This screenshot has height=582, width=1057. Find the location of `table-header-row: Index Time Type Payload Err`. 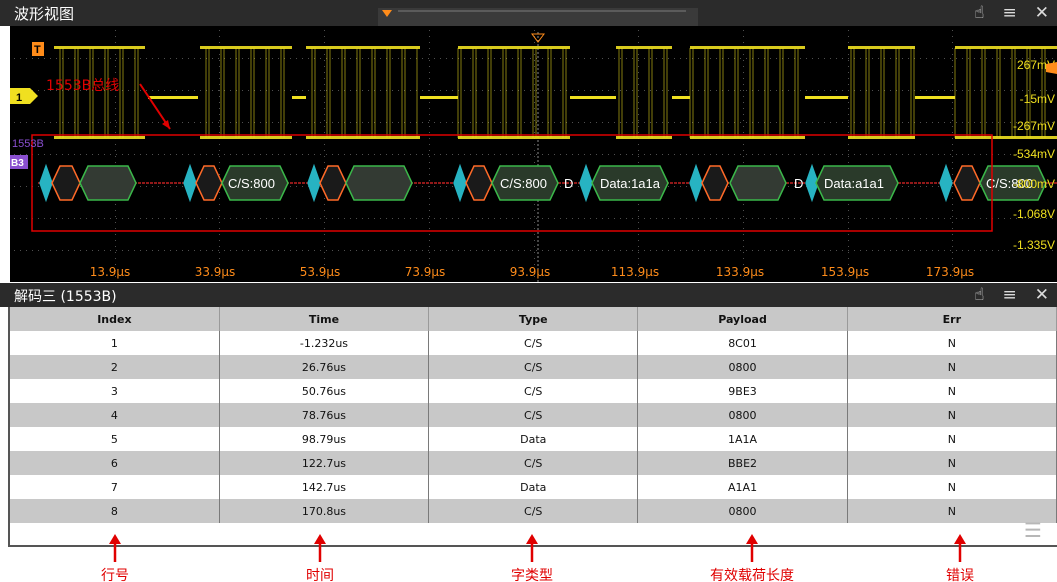

table-header-row: Index Time Type Payload Err is located at coordinates (533, 319).